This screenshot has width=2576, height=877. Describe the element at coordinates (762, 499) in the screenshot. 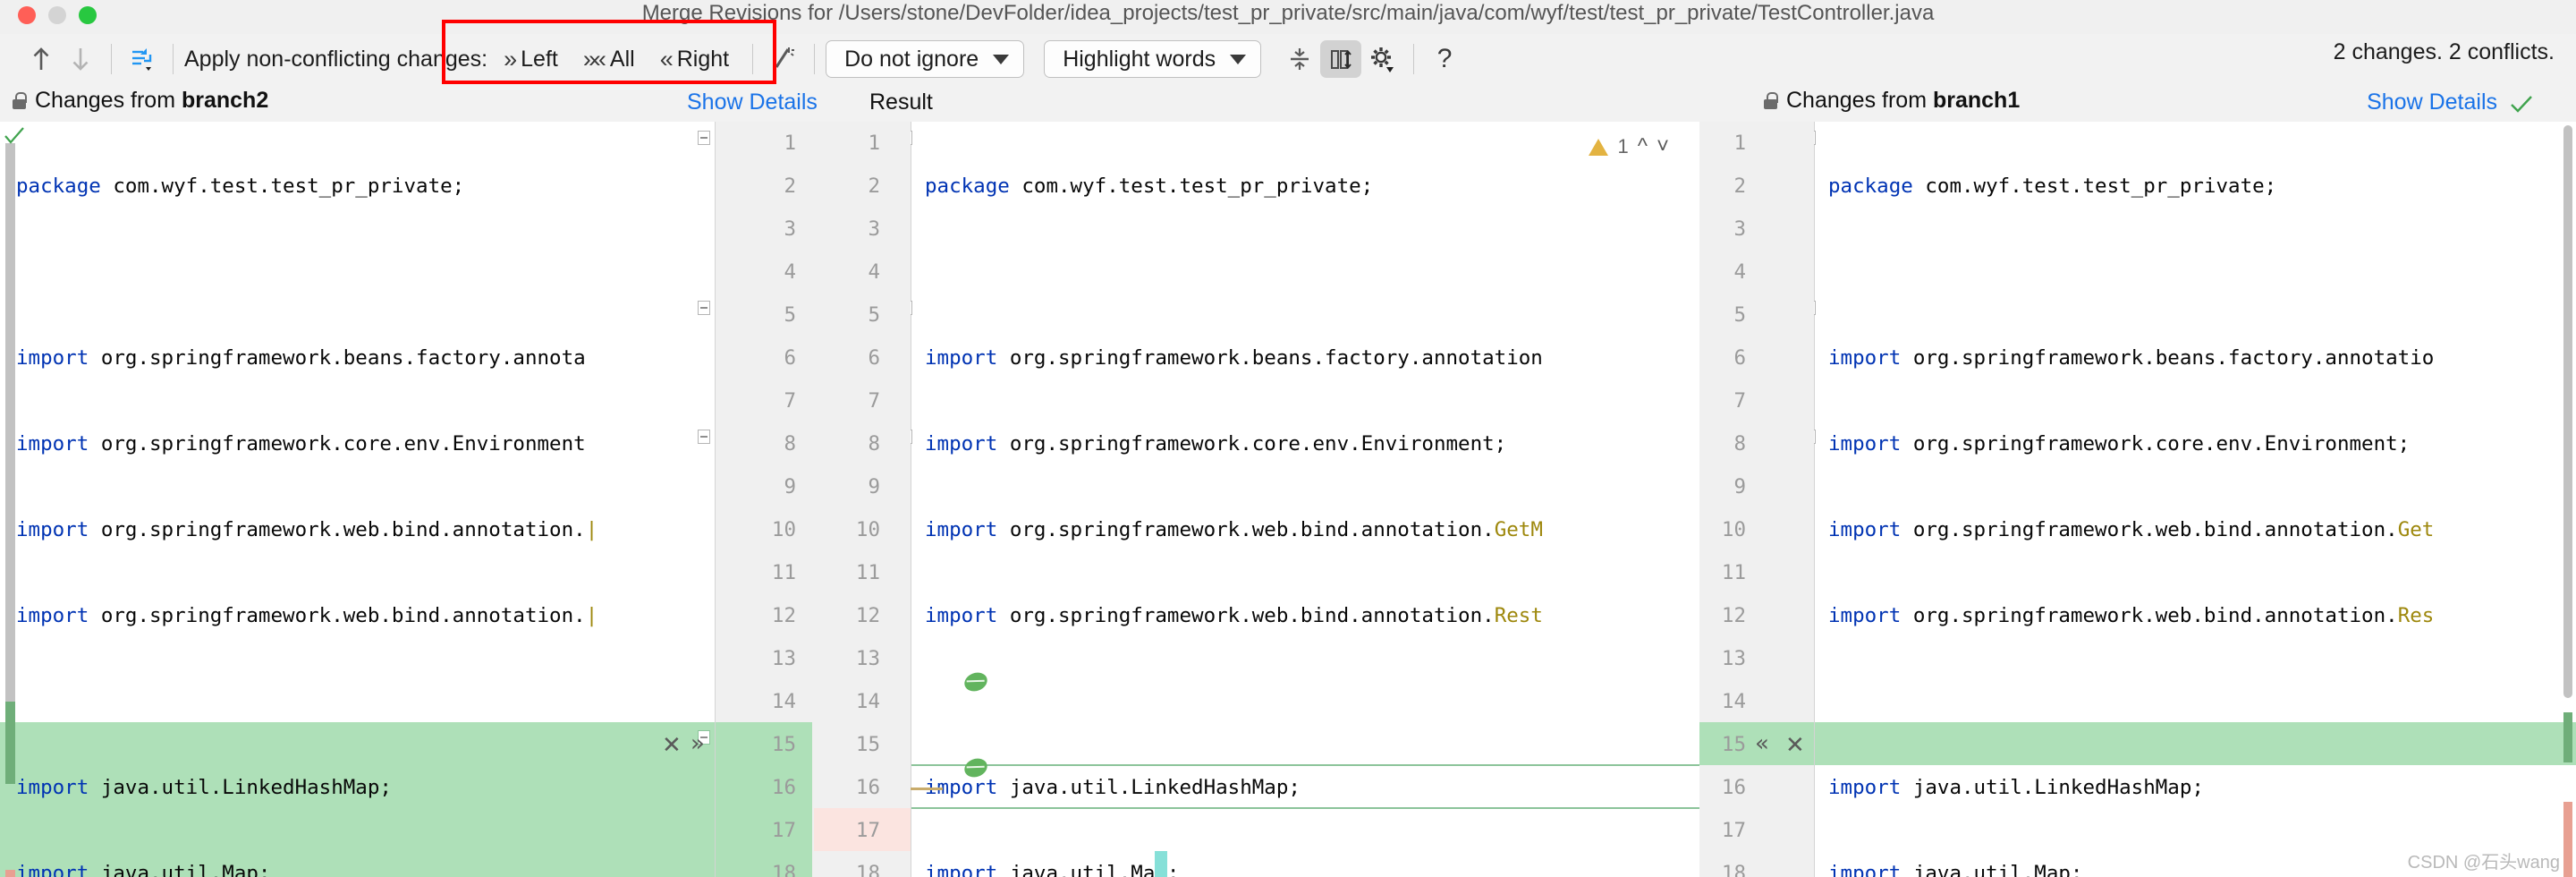

I see `left-line-numbers: 12 34 56 78 910 1112 1314 1516 1718 1920` at that location.